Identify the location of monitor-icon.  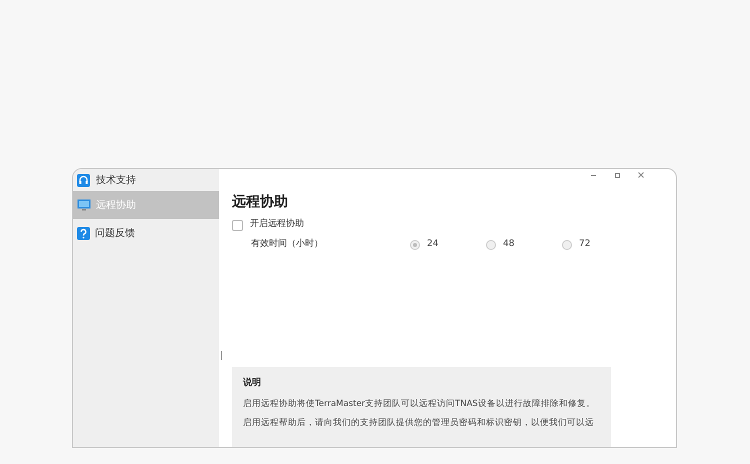
(84, 205).